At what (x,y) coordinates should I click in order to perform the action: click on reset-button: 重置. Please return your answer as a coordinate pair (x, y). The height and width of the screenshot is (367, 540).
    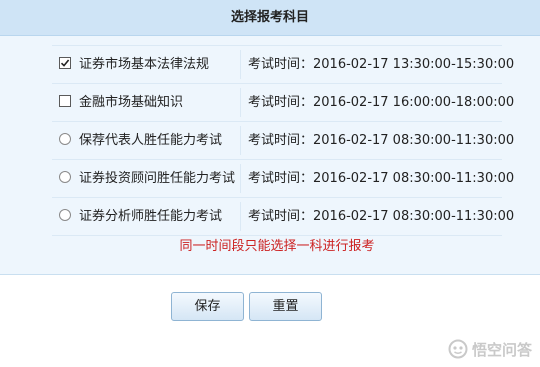
    Looking at the image, I should click on (285, 306).